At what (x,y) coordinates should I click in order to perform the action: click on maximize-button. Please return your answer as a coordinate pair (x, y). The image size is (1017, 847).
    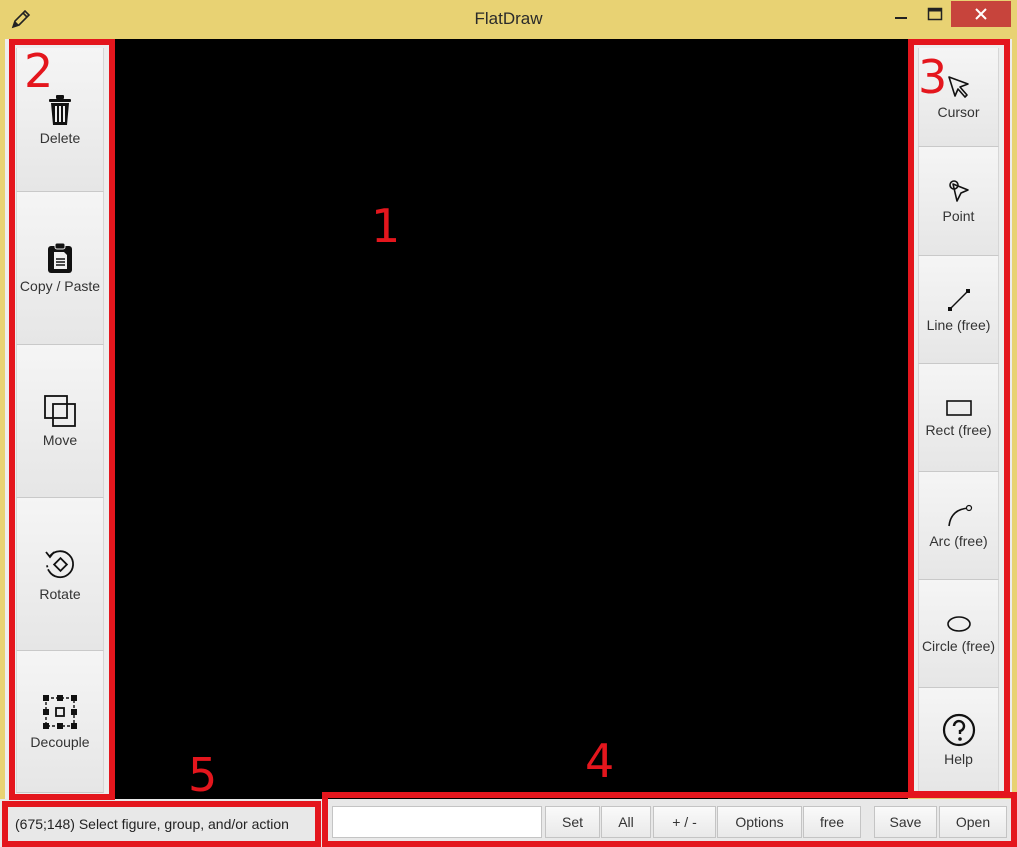
    Looking at the image, I should click on (935, 14).